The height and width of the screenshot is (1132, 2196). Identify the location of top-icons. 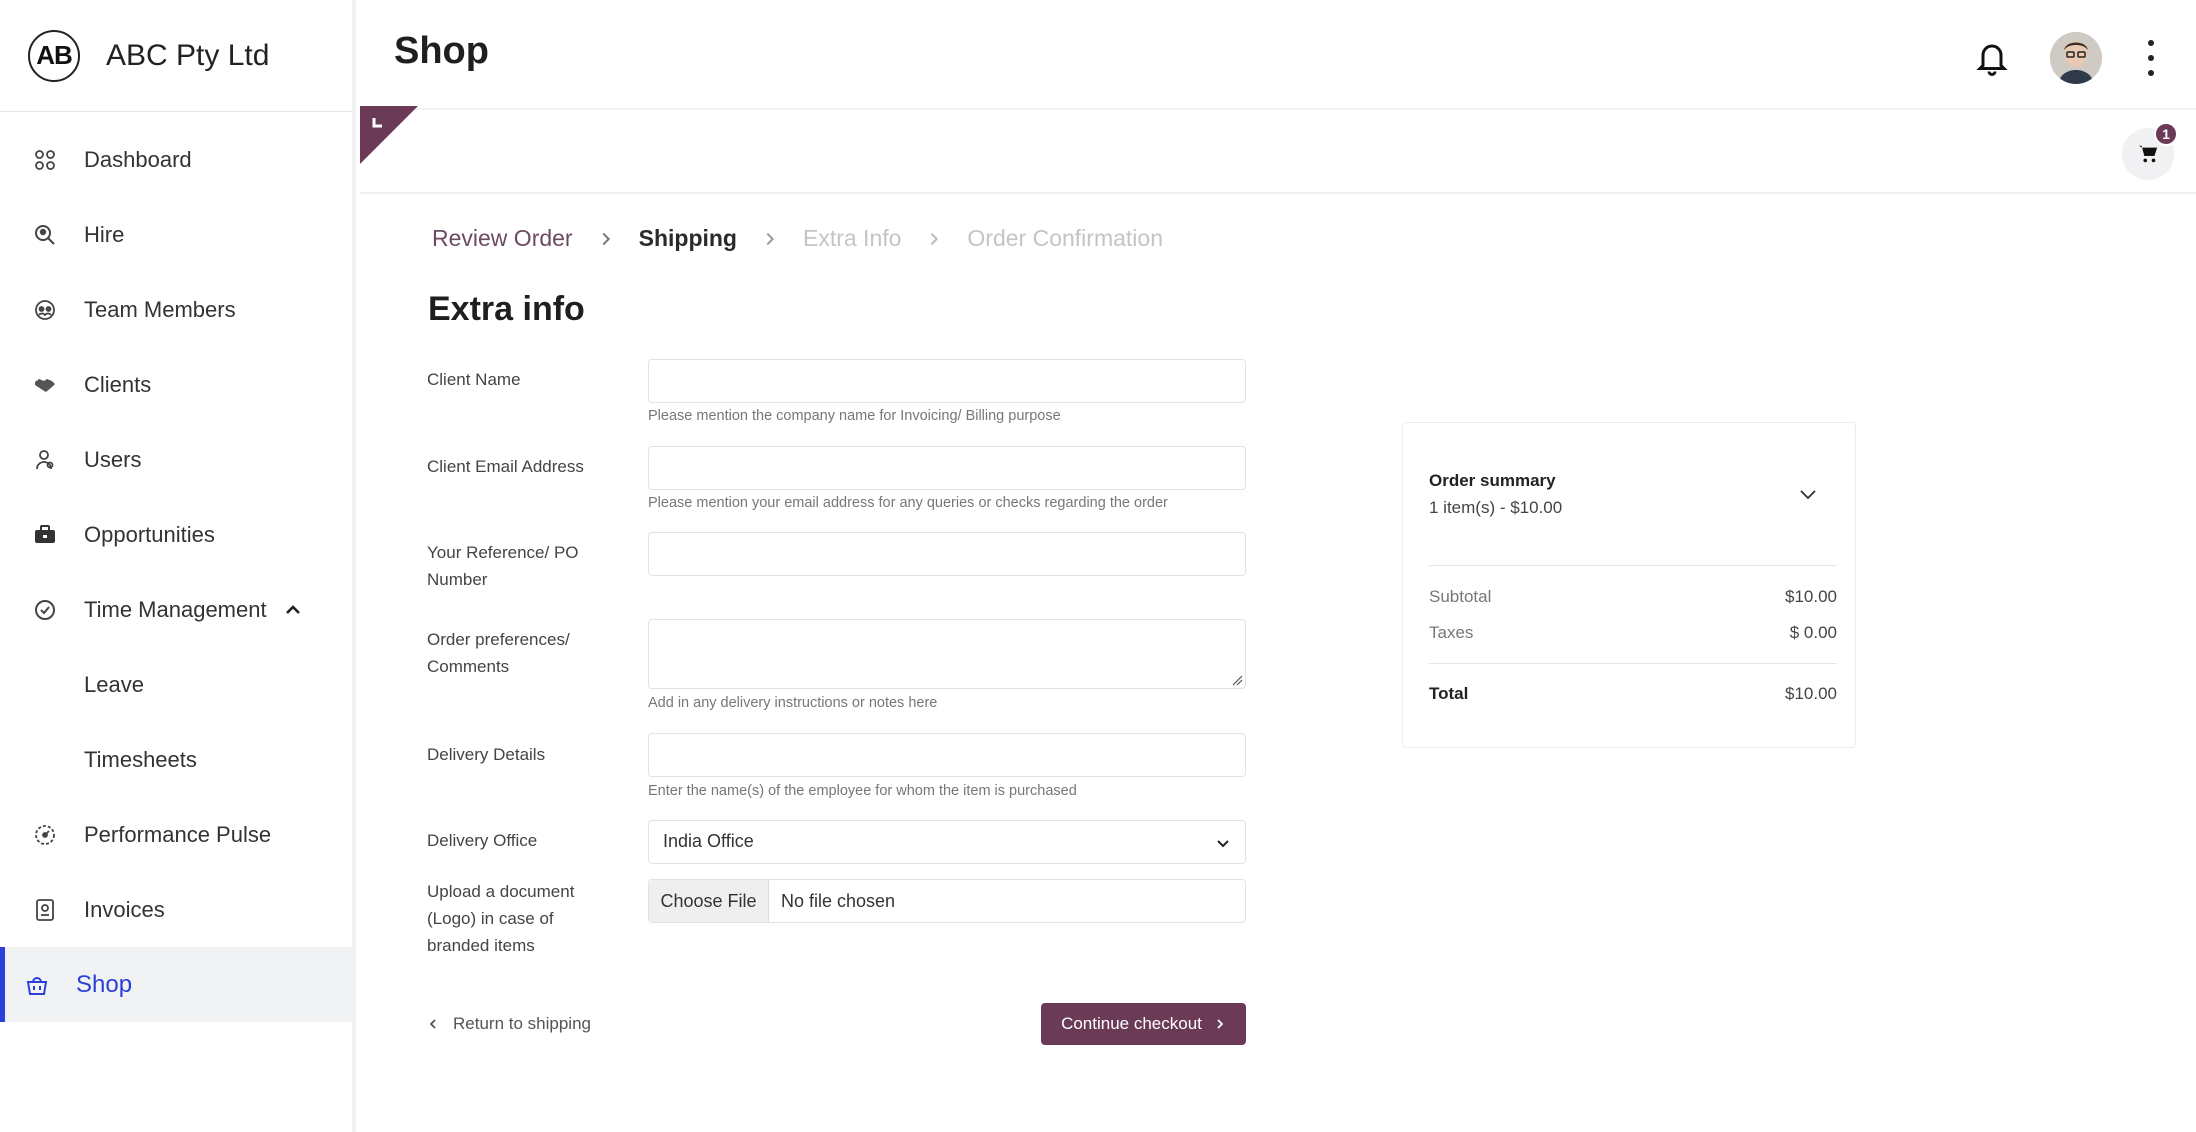
(2065, 58).